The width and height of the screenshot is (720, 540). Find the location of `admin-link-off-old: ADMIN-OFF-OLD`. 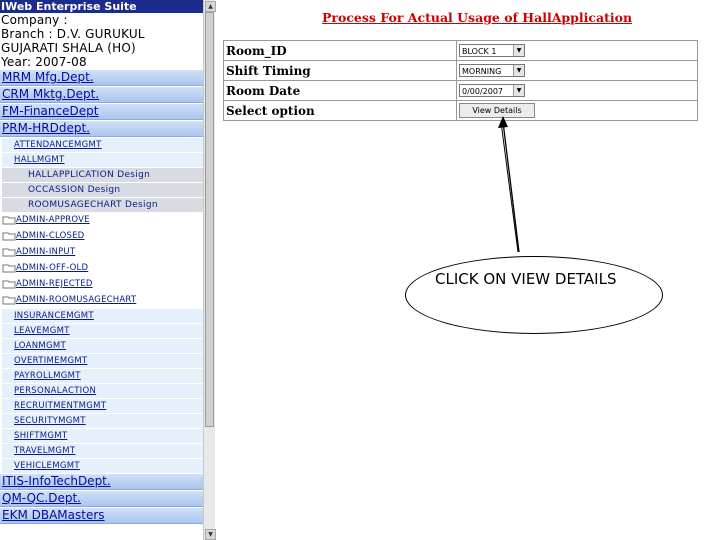

admin-link-off-old: ADMIN-OFF-OLD is located at coordinates (101, 268).